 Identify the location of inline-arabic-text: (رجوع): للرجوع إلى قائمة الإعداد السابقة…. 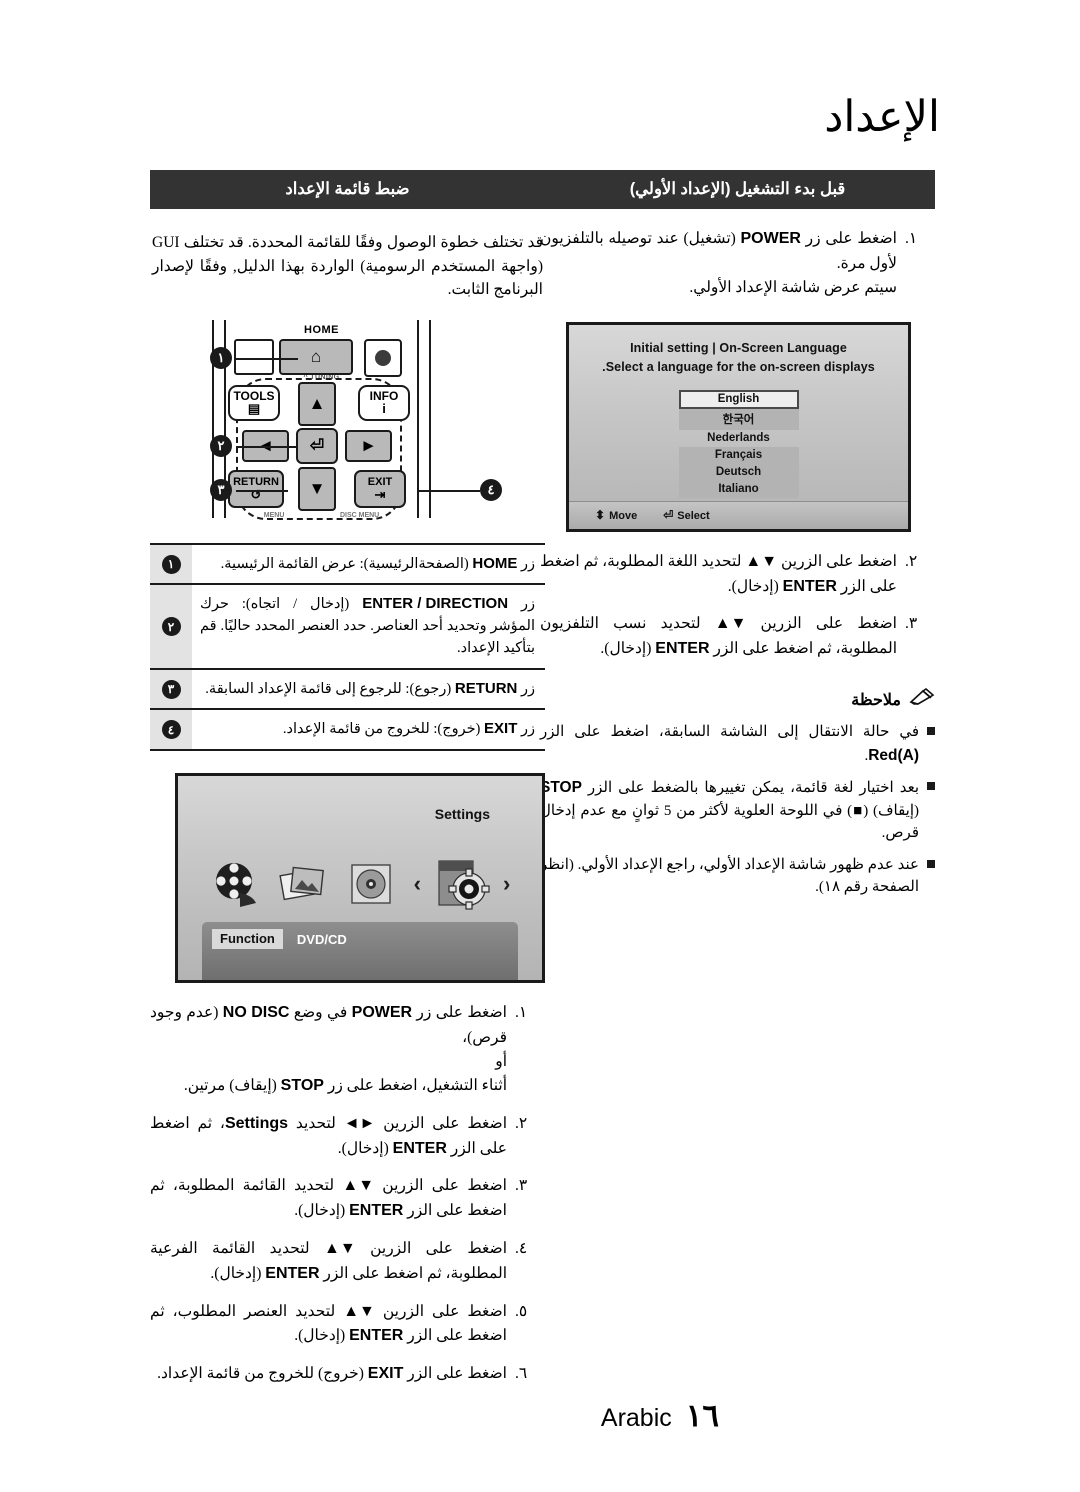
(330, 688).